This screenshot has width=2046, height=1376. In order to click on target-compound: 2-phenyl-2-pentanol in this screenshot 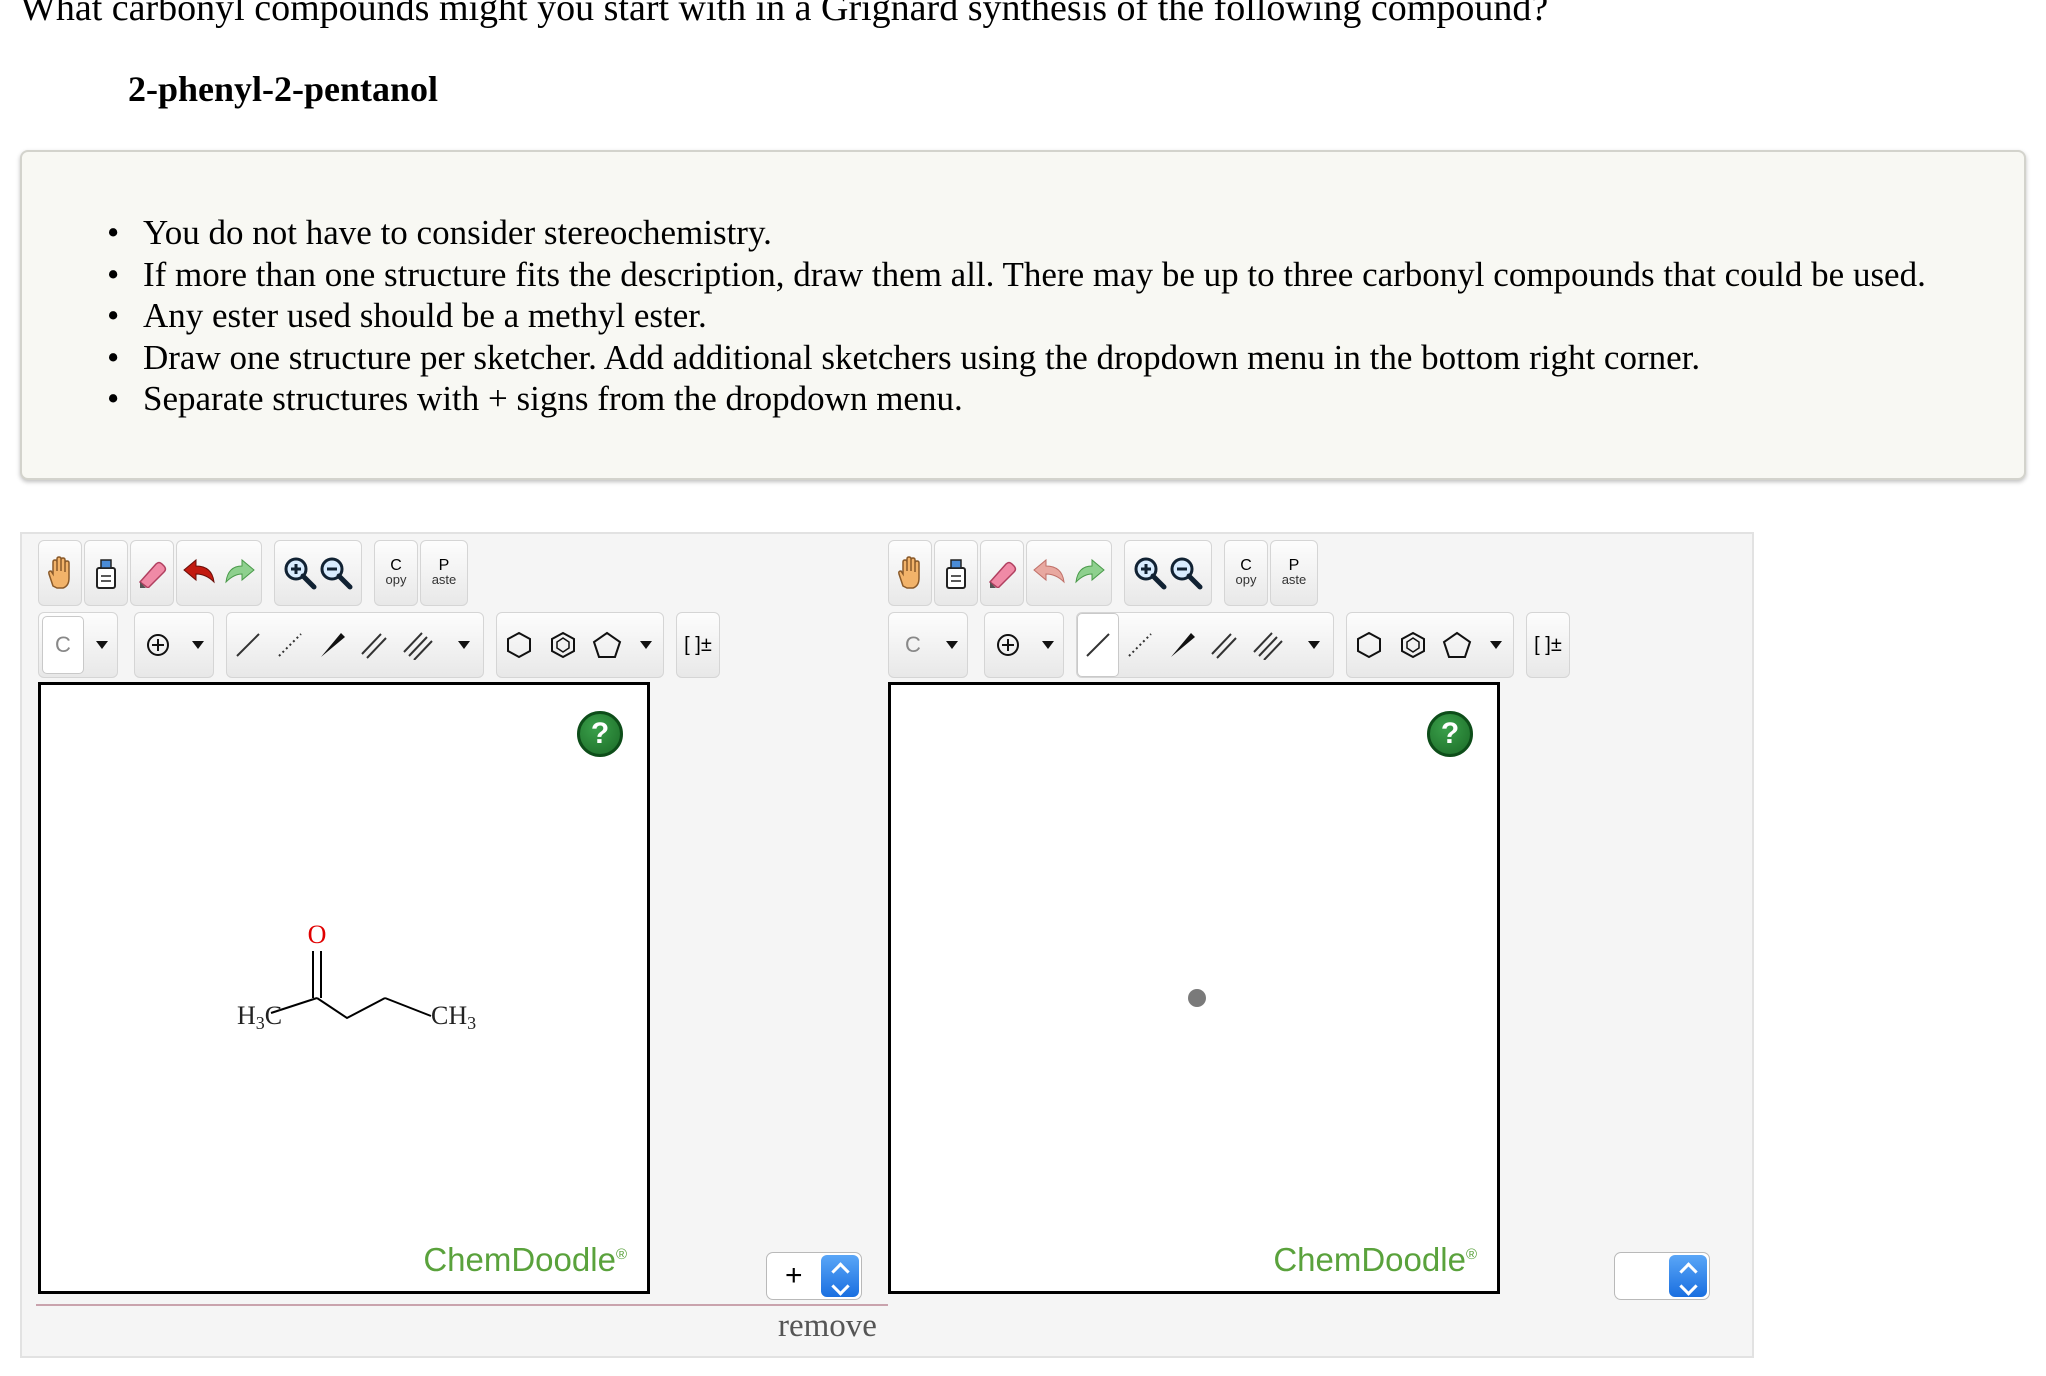, I will do `click(283, 89)`.